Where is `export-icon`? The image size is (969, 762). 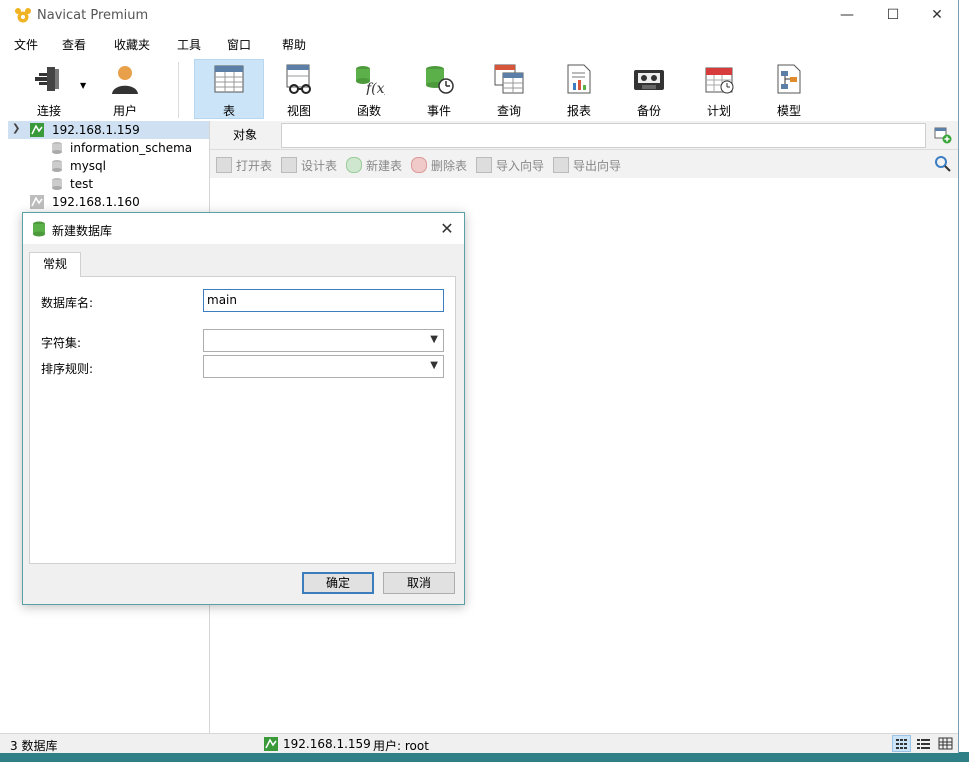
export-icon is located at coordinates (561, 165).